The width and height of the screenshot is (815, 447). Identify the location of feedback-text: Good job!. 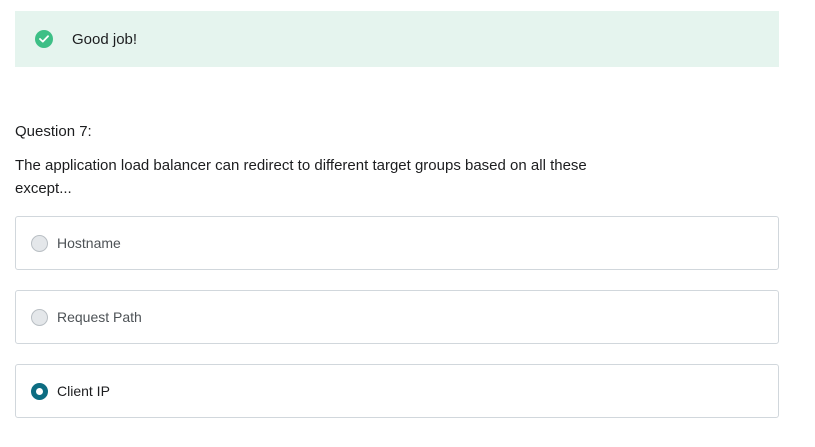
(105, 39).